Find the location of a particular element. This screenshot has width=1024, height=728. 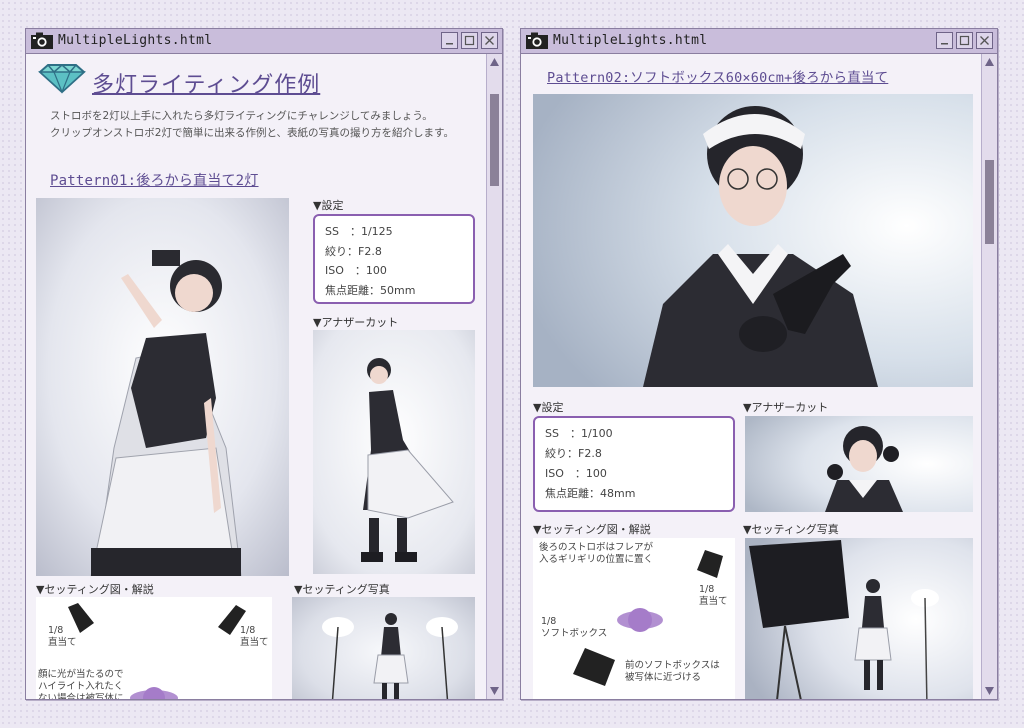

page-title: 多灯ライティング作例 is located at coordinates (206, 85).